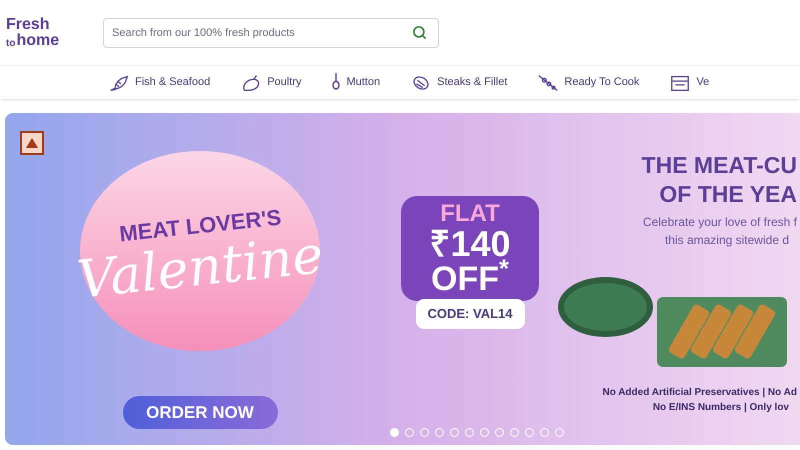 This screenshot has height=450, width=800. Describe the element at coordinates (472, 82) in the screenshot. I see `category-link: Steaks & Fillet` at that location.